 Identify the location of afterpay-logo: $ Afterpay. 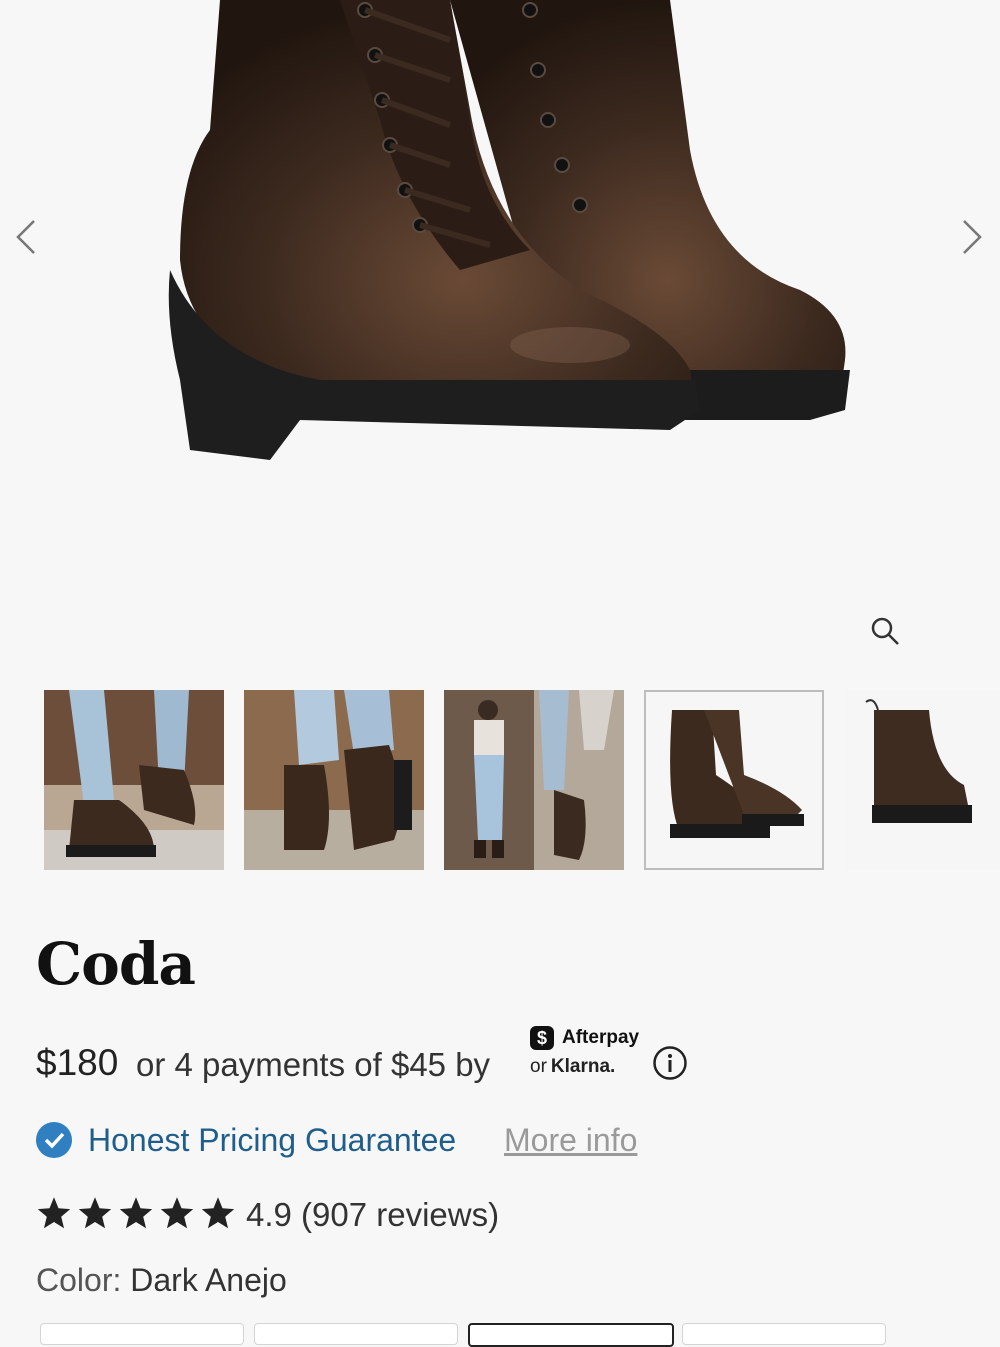
(584, 1038).